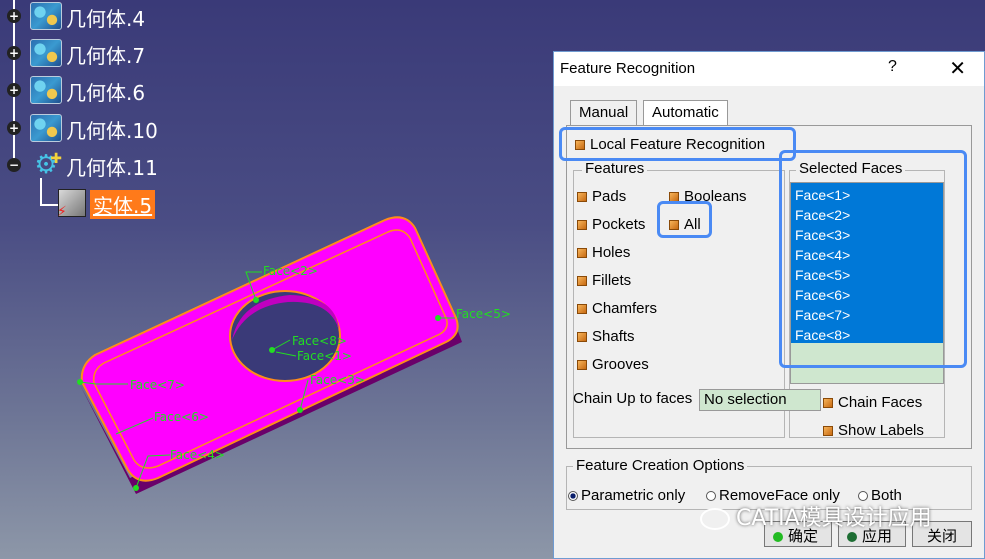 This screenshot has width=985, height=559. What do you see at coordinates (606, 336) in the screenshot?
I see `shafts-checkbox: Shafts` at bounding box center [606, 336].